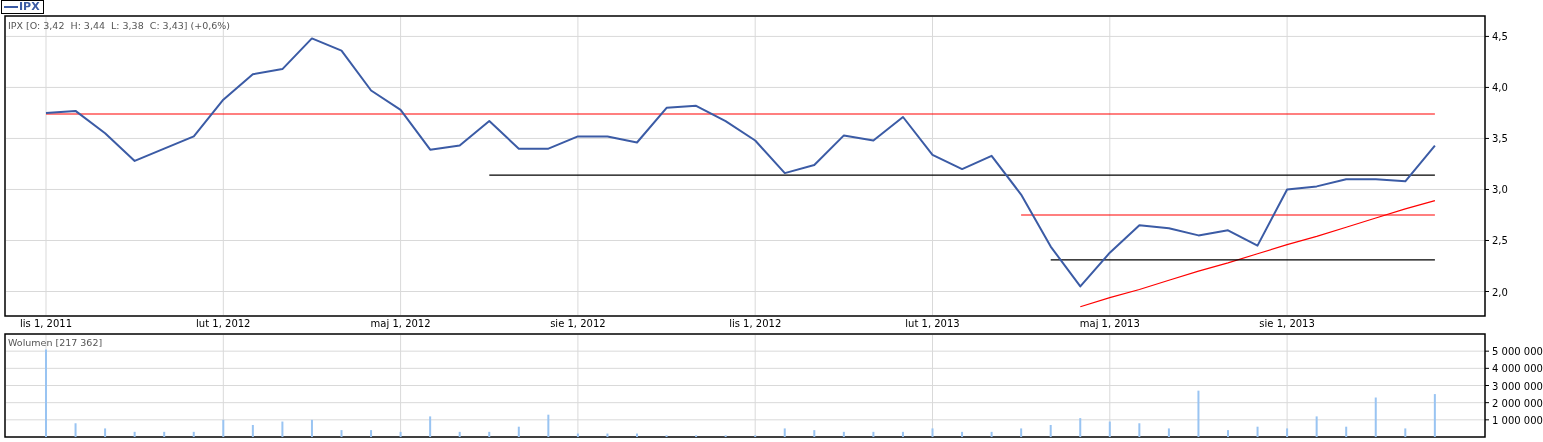 The height and width of the screenshot is (442, 1543). What do you see at coordinates (1287, 323) in the screenshot?
I see `x-axis-label: sie 1, 2013` at bounding box center [1287, 323].